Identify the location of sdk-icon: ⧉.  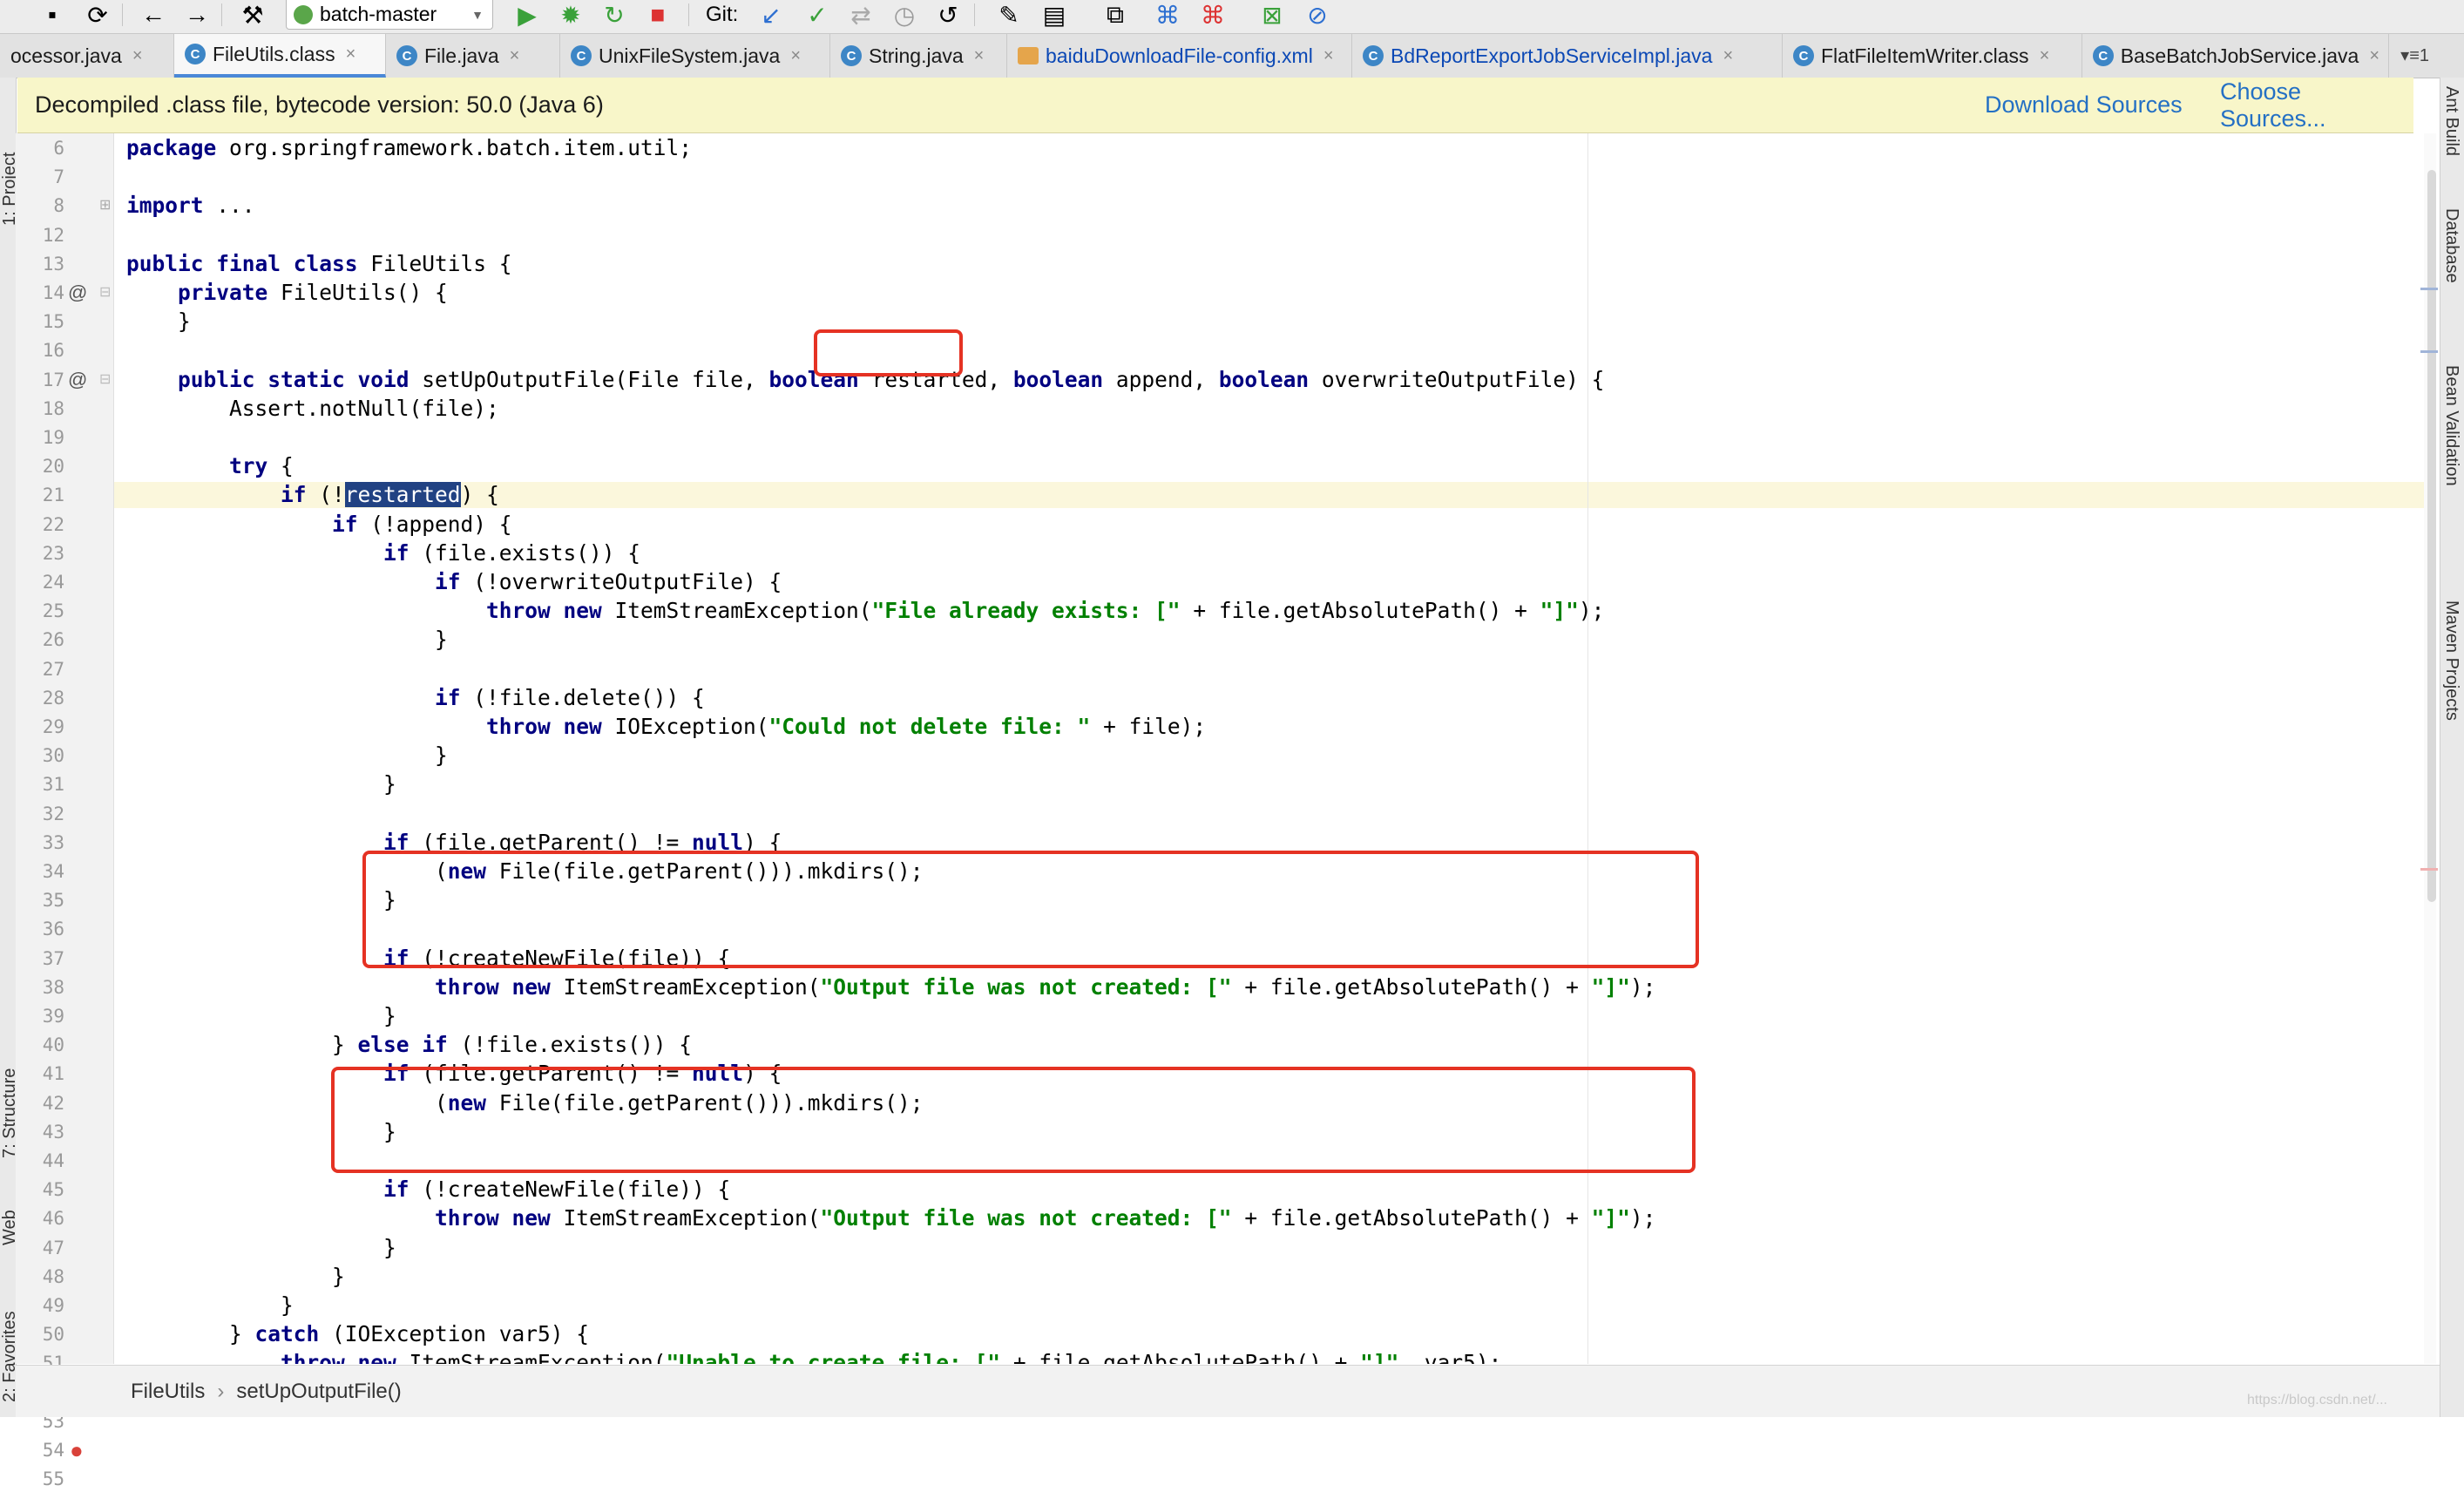
(1115, 15).